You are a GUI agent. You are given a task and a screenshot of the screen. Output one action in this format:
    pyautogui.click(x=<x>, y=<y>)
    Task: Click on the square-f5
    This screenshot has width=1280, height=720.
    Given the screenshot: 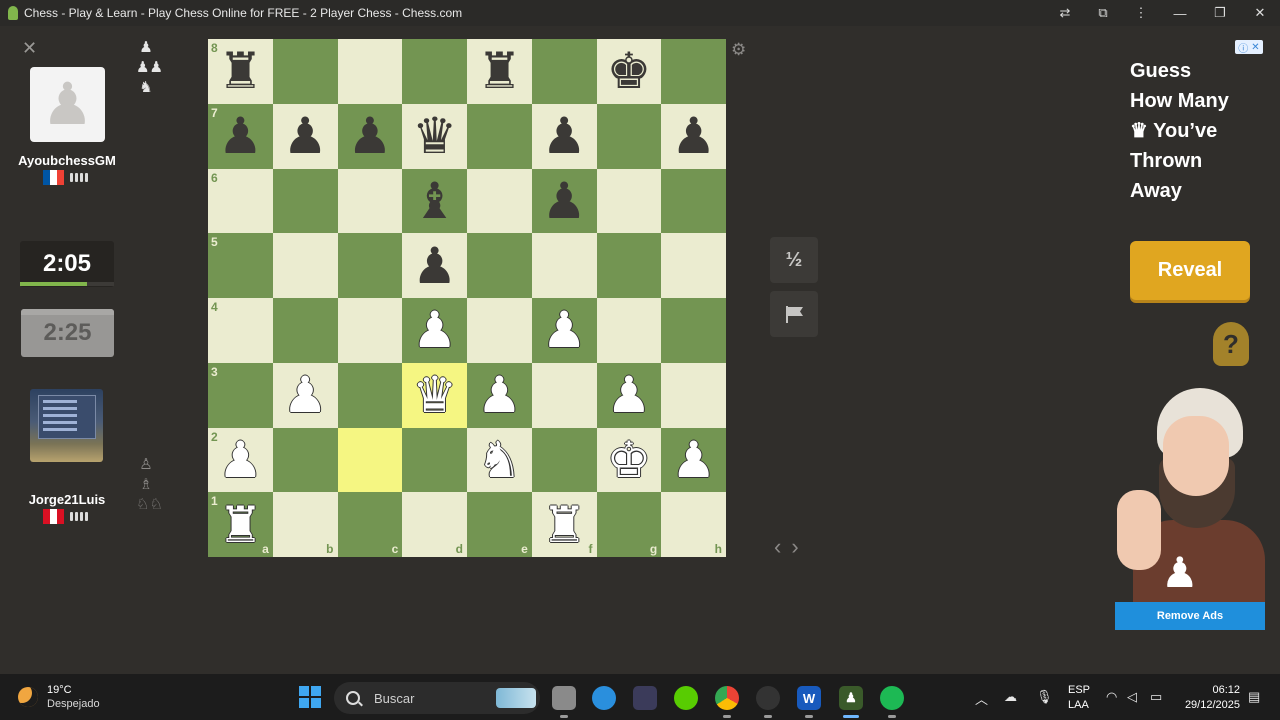 What is the action you would take?
    pyautogui.click(x=564, y=265)
    